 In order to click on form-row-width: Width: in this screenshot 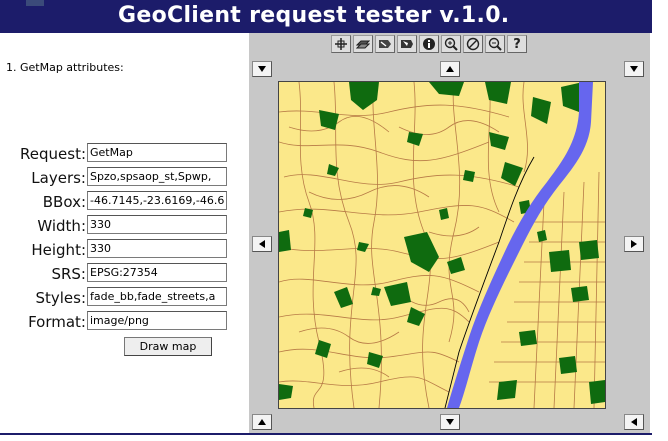, I will do `click(124, 226)`.